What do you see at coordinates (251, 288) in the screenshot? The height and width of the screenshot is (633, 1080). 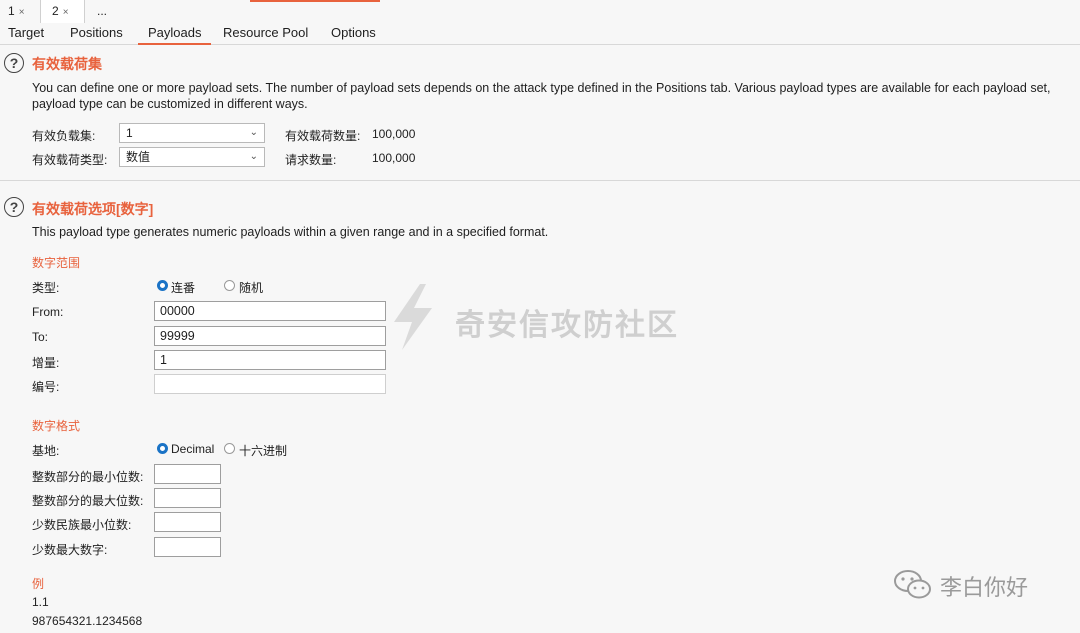 I see `radio-random-label: 随机` at bounding box center [251, 288].